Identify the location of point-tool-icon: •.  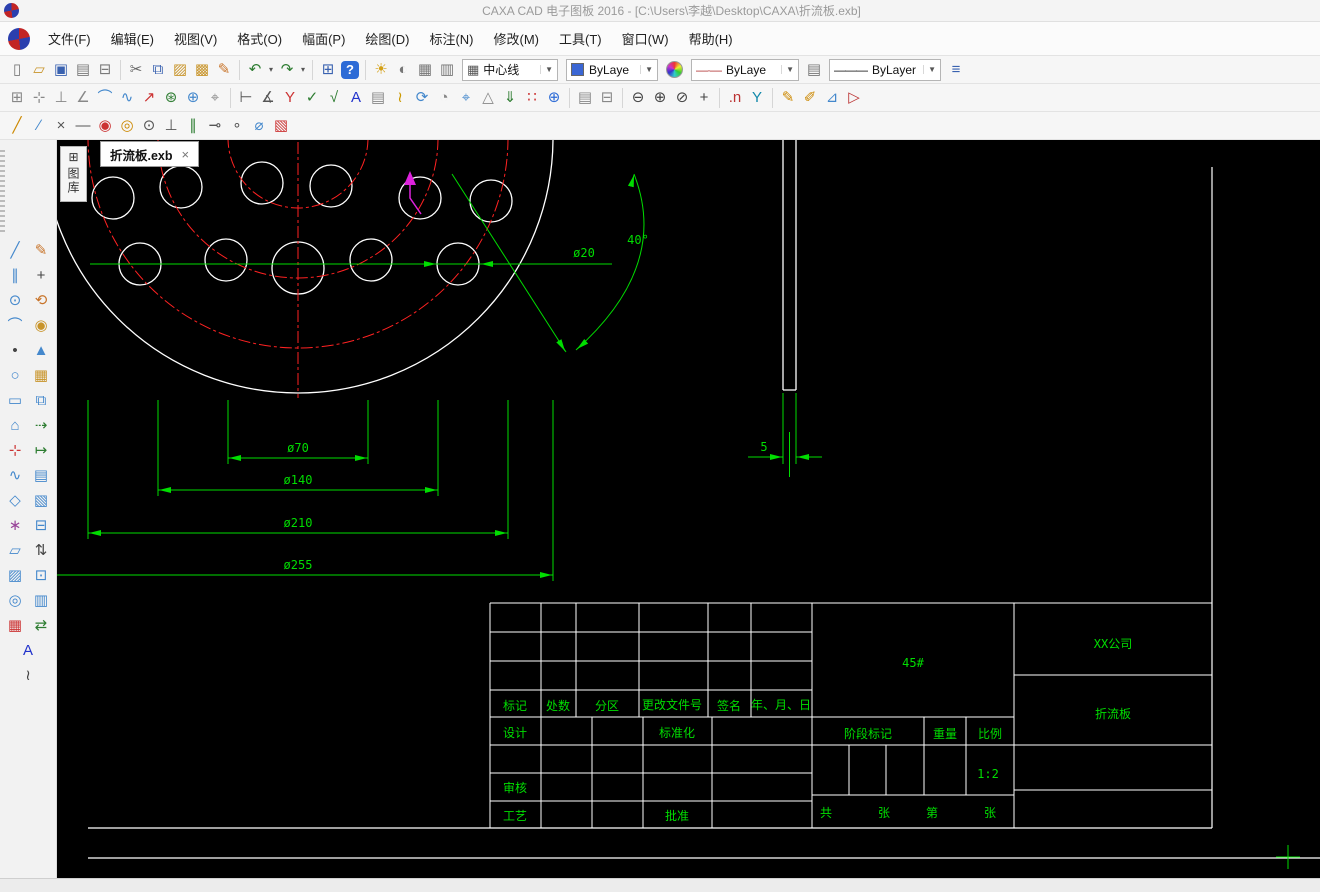
(15, 351).